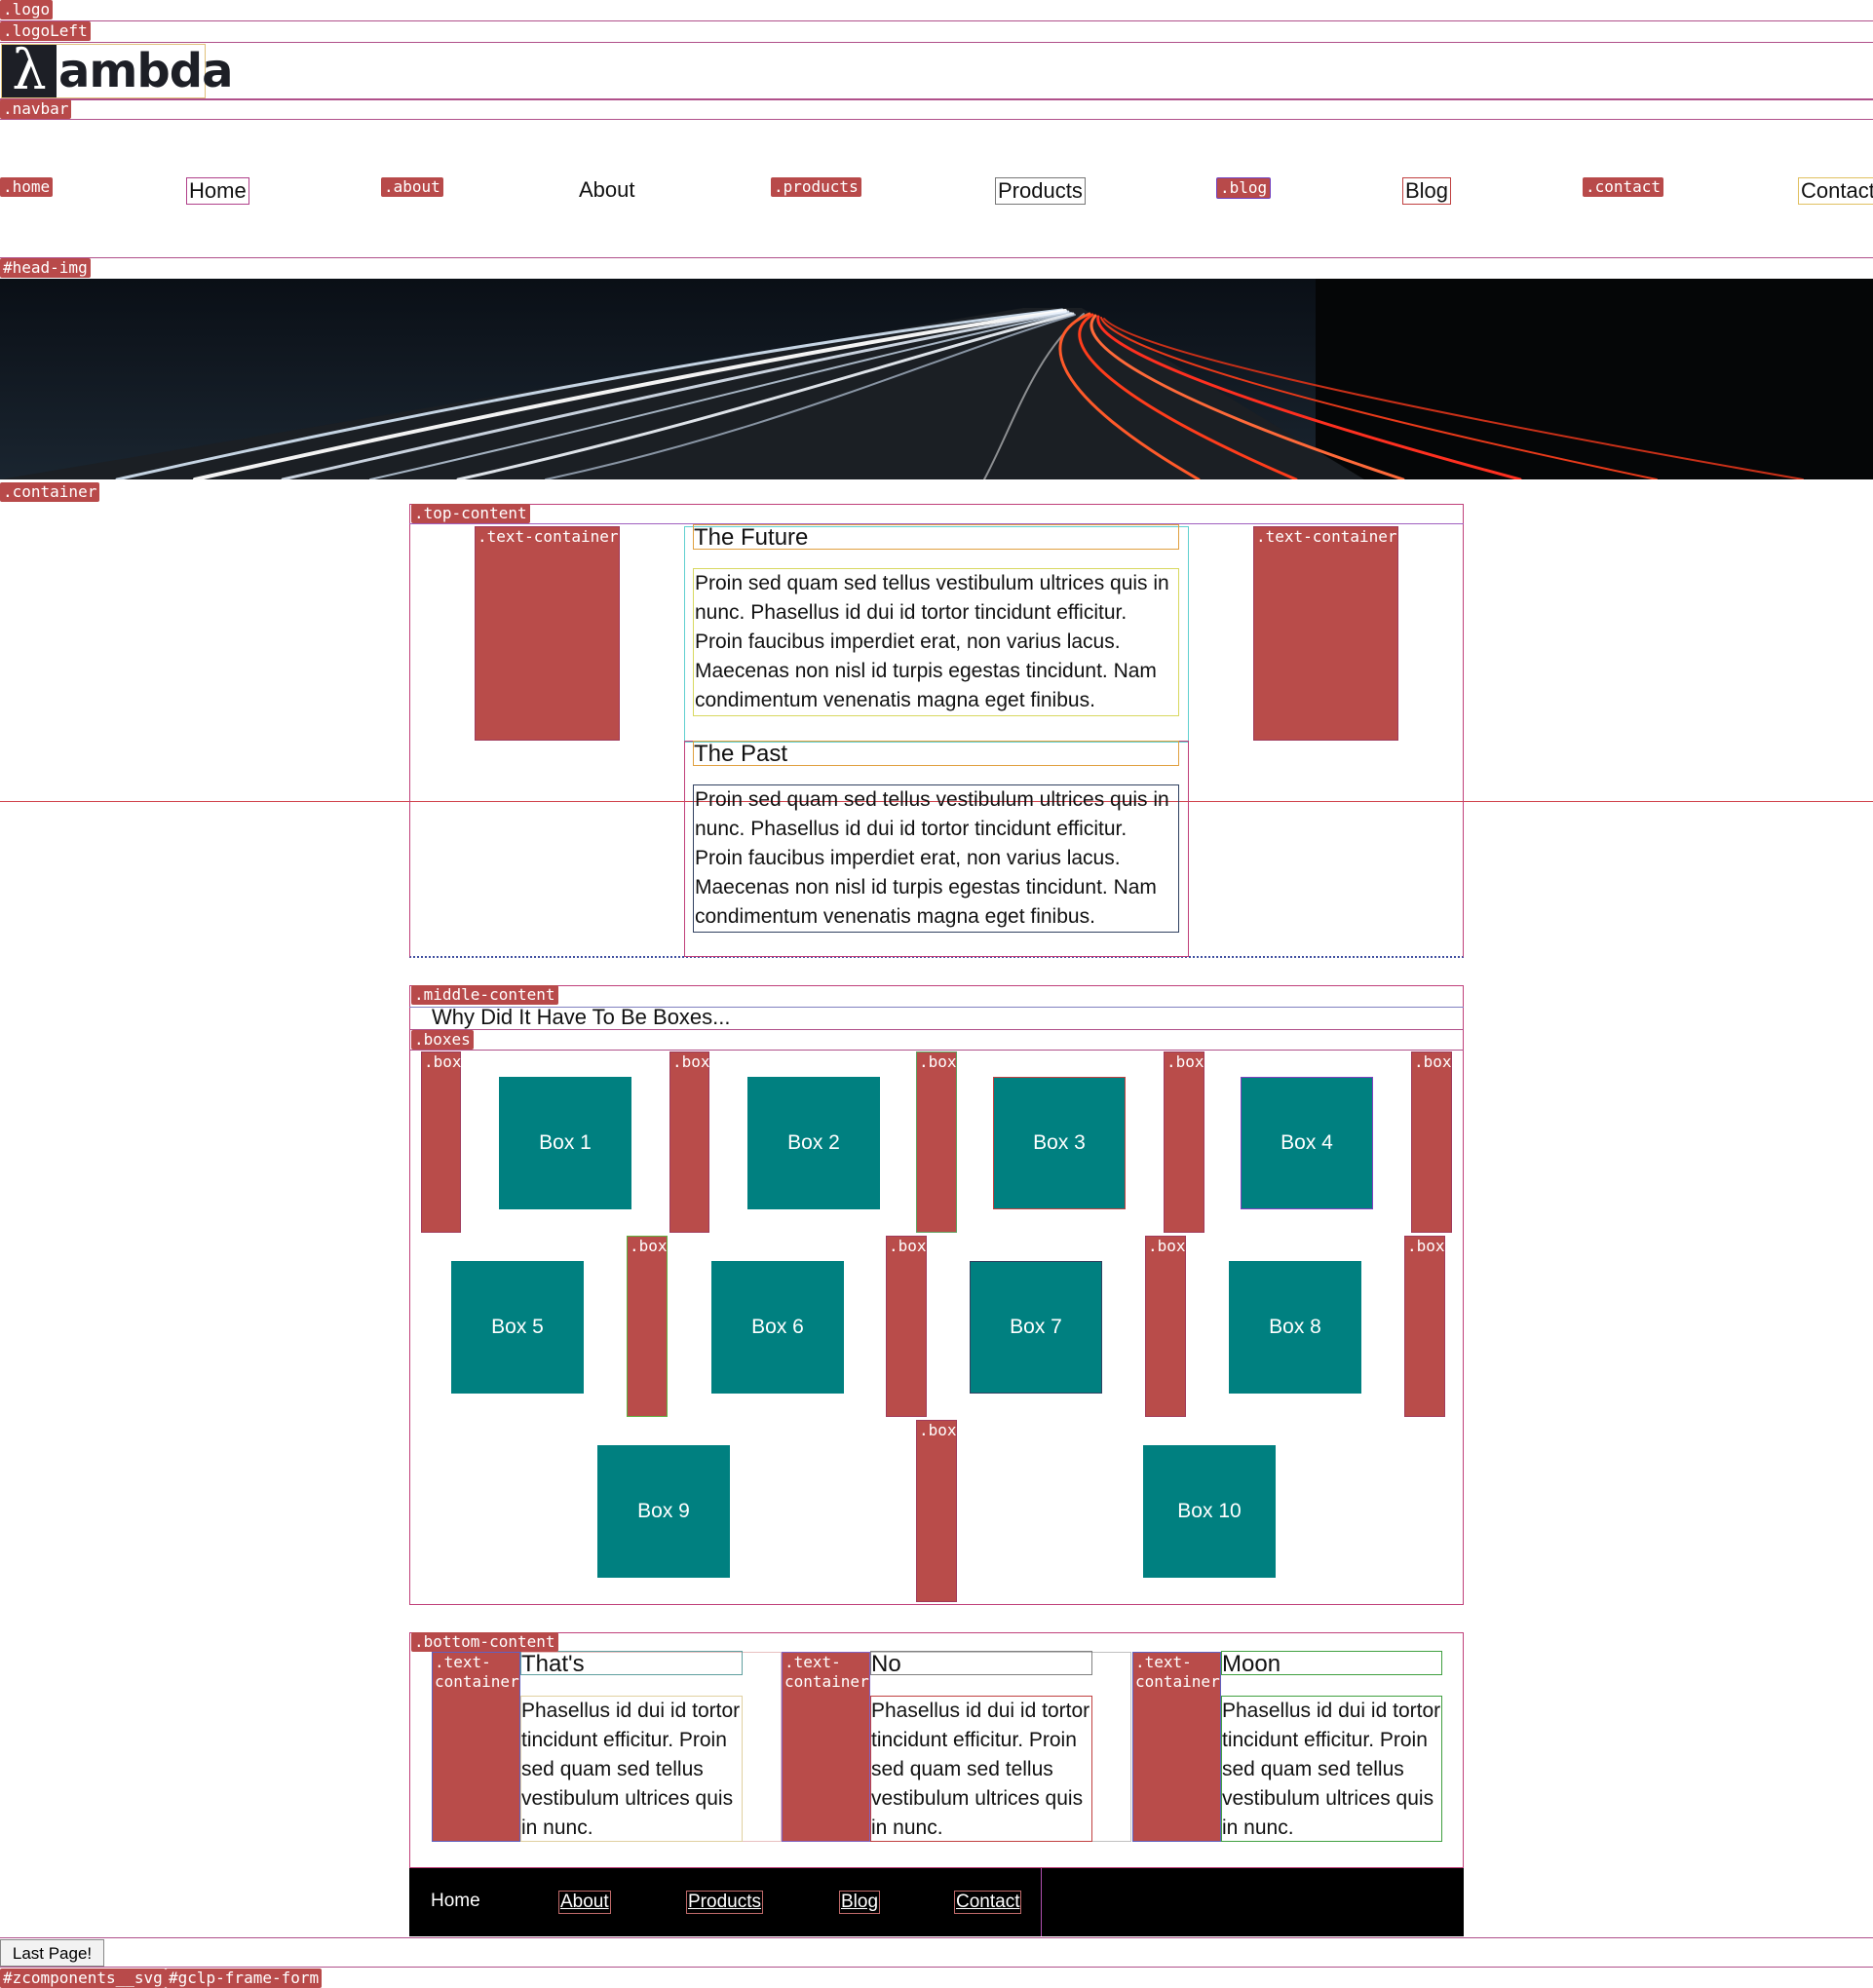 The height and width of the screenshot is (1988, 1873). I want to click on home-tag: .home, so click(27, 187).